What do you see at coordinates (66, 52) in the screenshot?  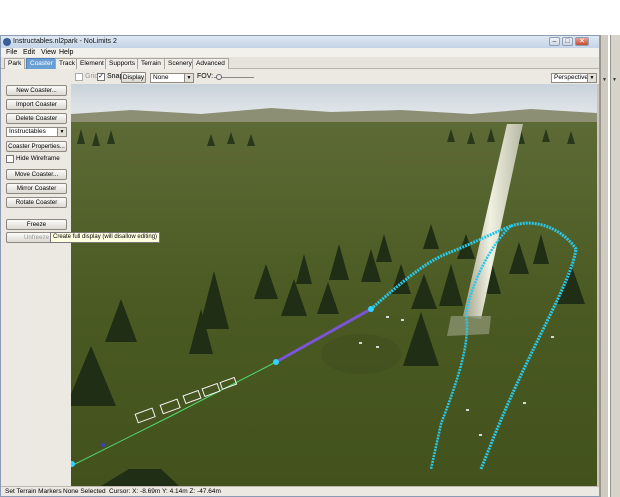 I see `menu-help: Help` at bounding box center [66, 52].